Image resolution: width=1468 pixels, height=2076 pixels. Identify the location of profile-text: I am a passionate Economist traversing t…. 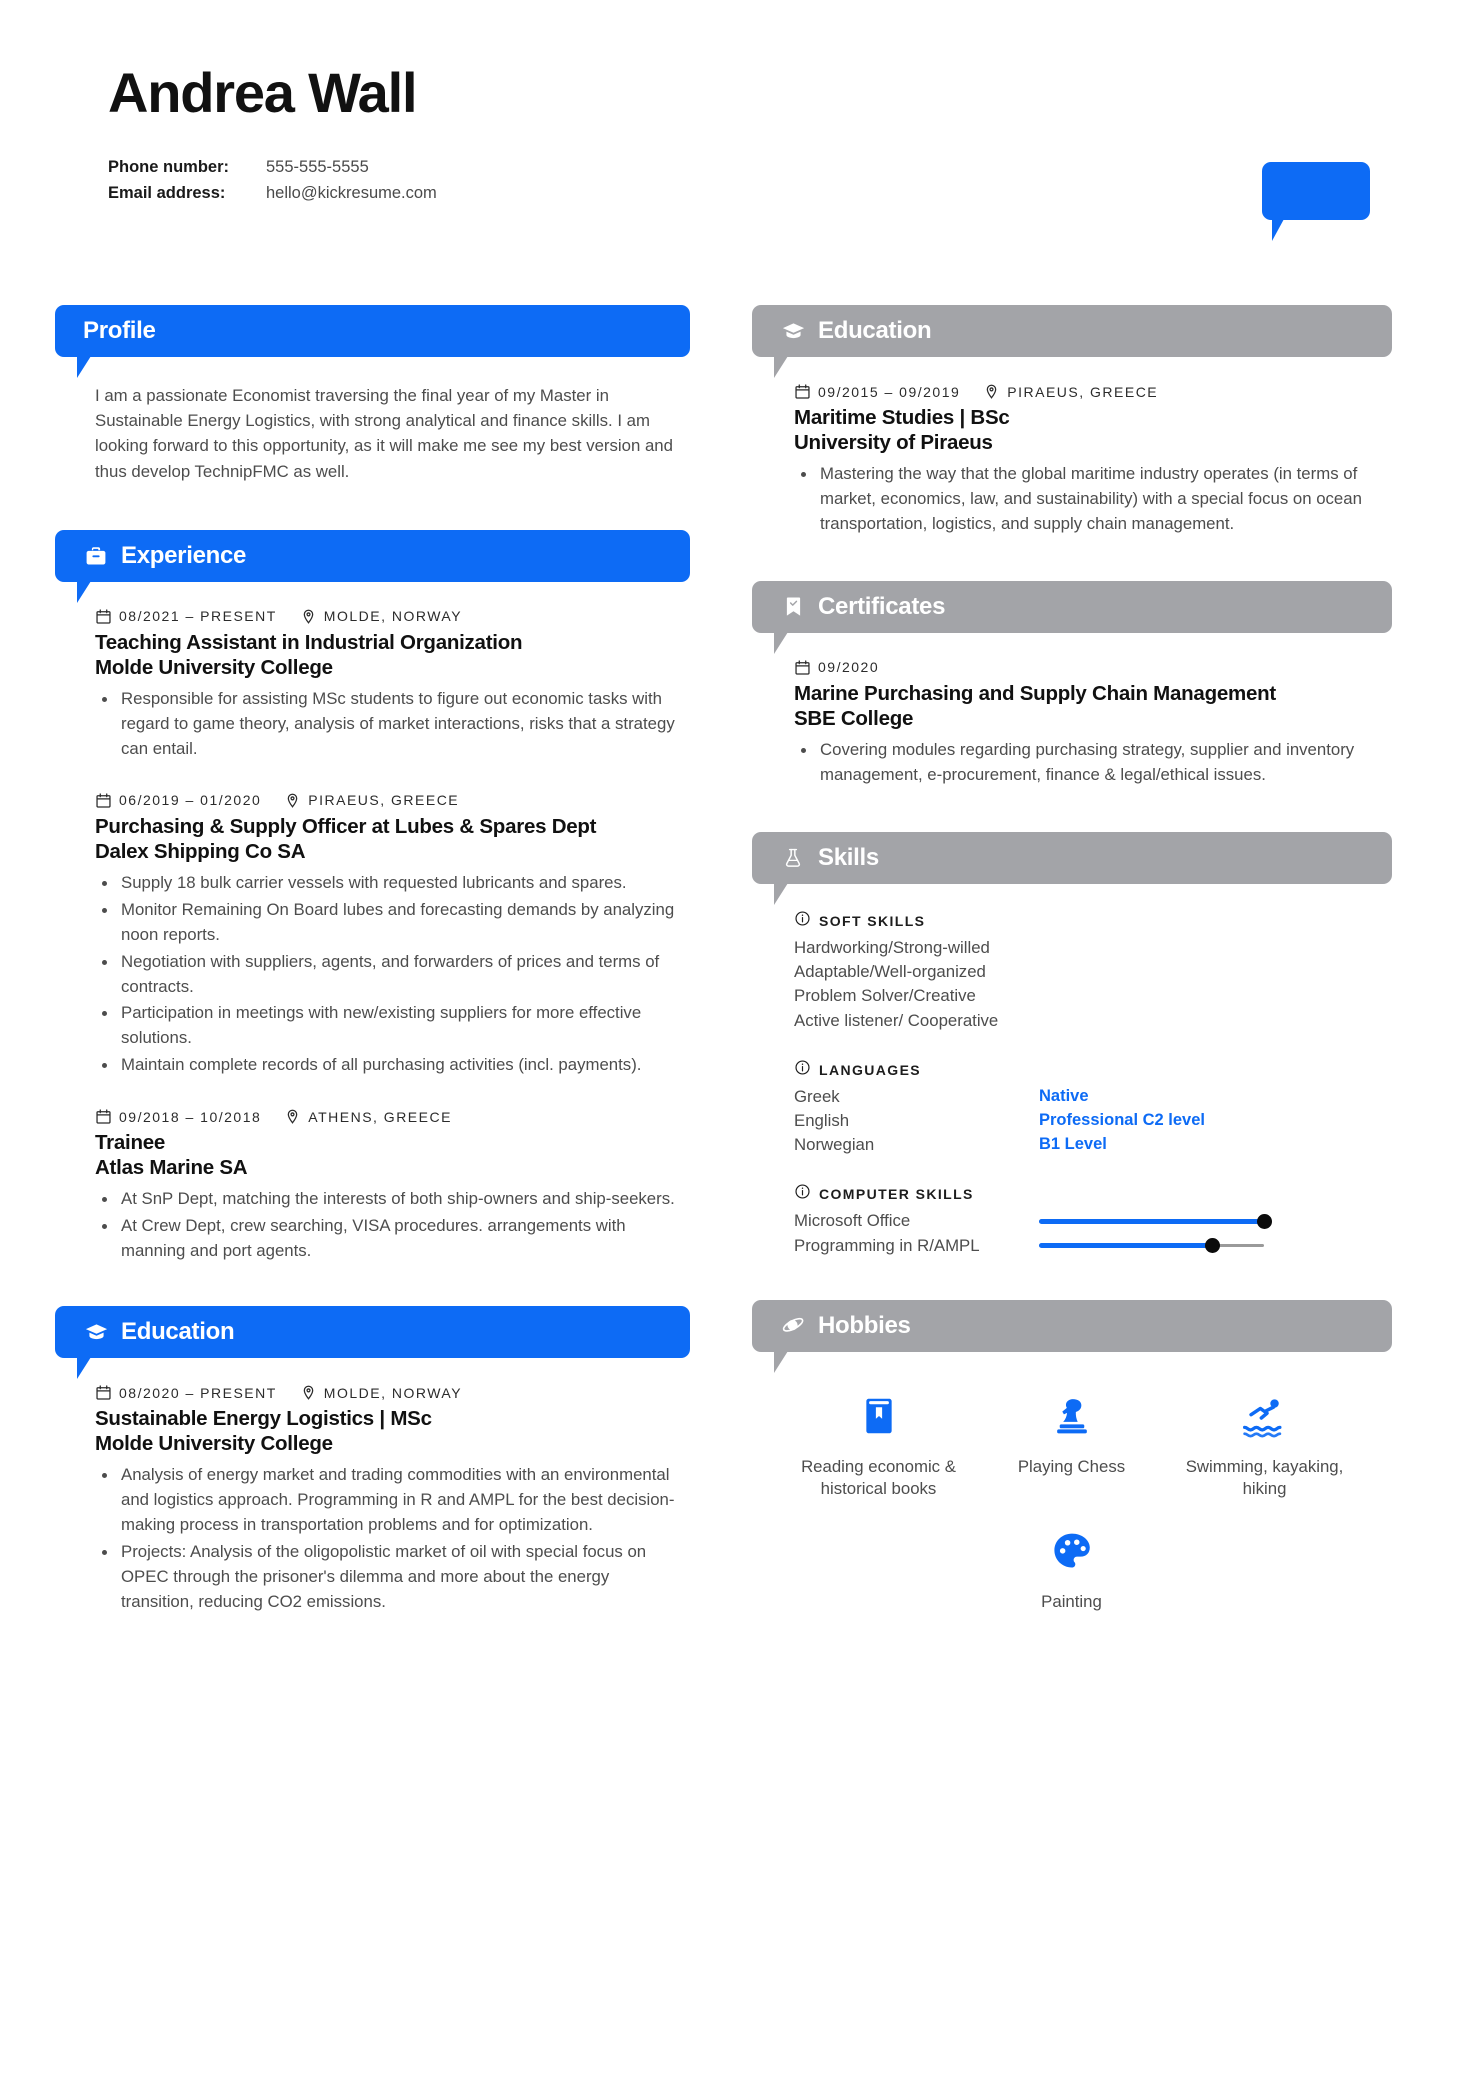
(384, 433).